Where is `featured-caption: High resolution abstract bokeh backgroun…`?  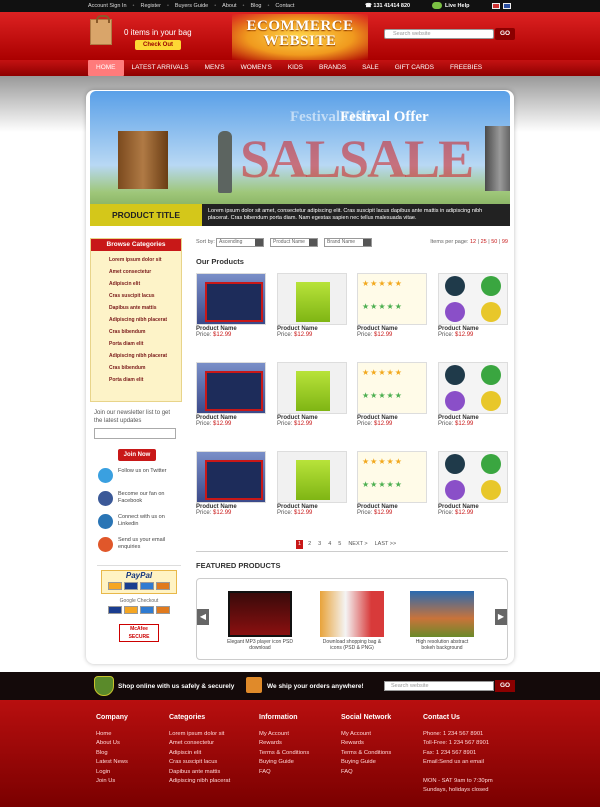
featured-caption: High resolution abstract bokeh backgroun… is located at coordinates (442, 645).